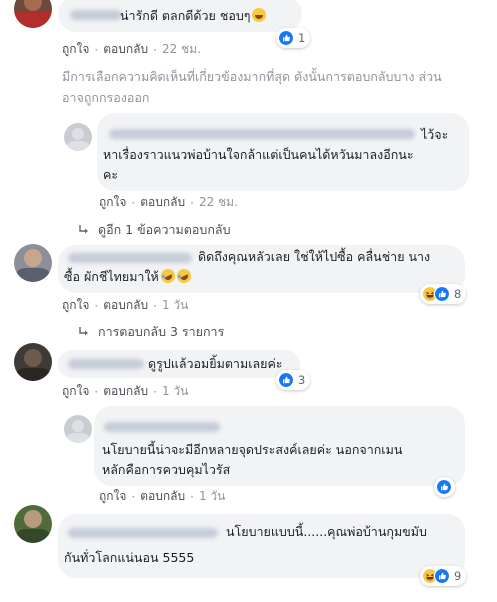 The image size is (497, 602). What do you see at coordinates (215, 363) in the screenshot?
I see `comment-text: ดูรูปแล้วอมยิ้มตามเลยค่ะ` at bounding box center [215, 363].